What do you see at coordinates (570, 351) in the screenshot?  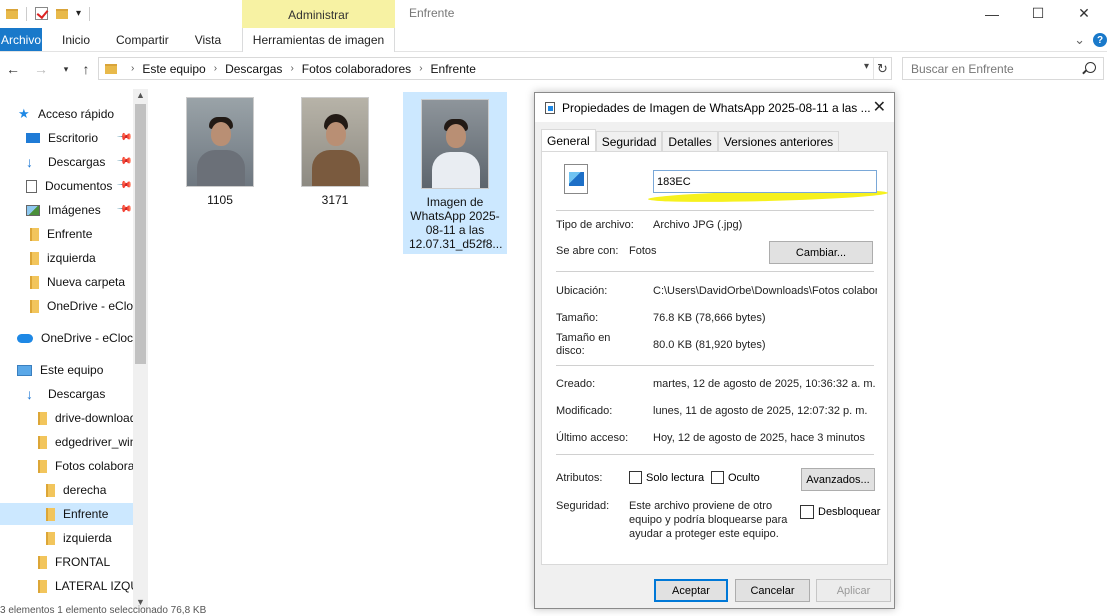 I see `disk-size-label-2: disco:` at bounding box center [570, 351].